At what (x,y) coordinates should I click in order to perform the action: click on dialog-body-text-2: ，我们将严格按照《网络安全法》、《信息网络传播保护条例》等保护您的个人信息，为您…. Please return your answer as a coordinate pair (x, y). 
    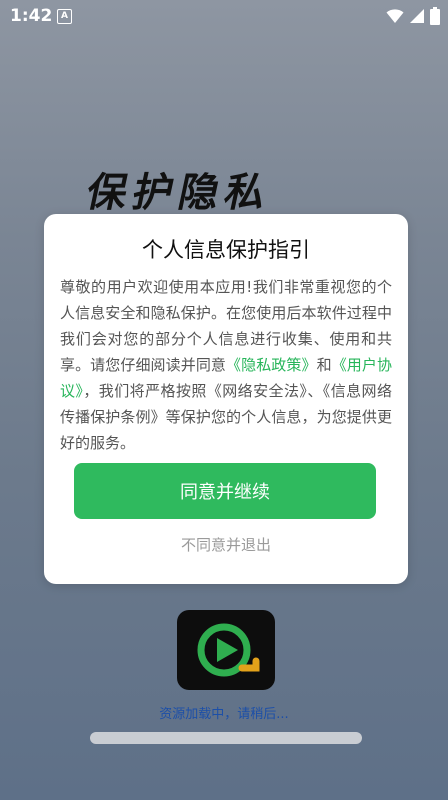
    Looking at the image, I should click on (226, 417).